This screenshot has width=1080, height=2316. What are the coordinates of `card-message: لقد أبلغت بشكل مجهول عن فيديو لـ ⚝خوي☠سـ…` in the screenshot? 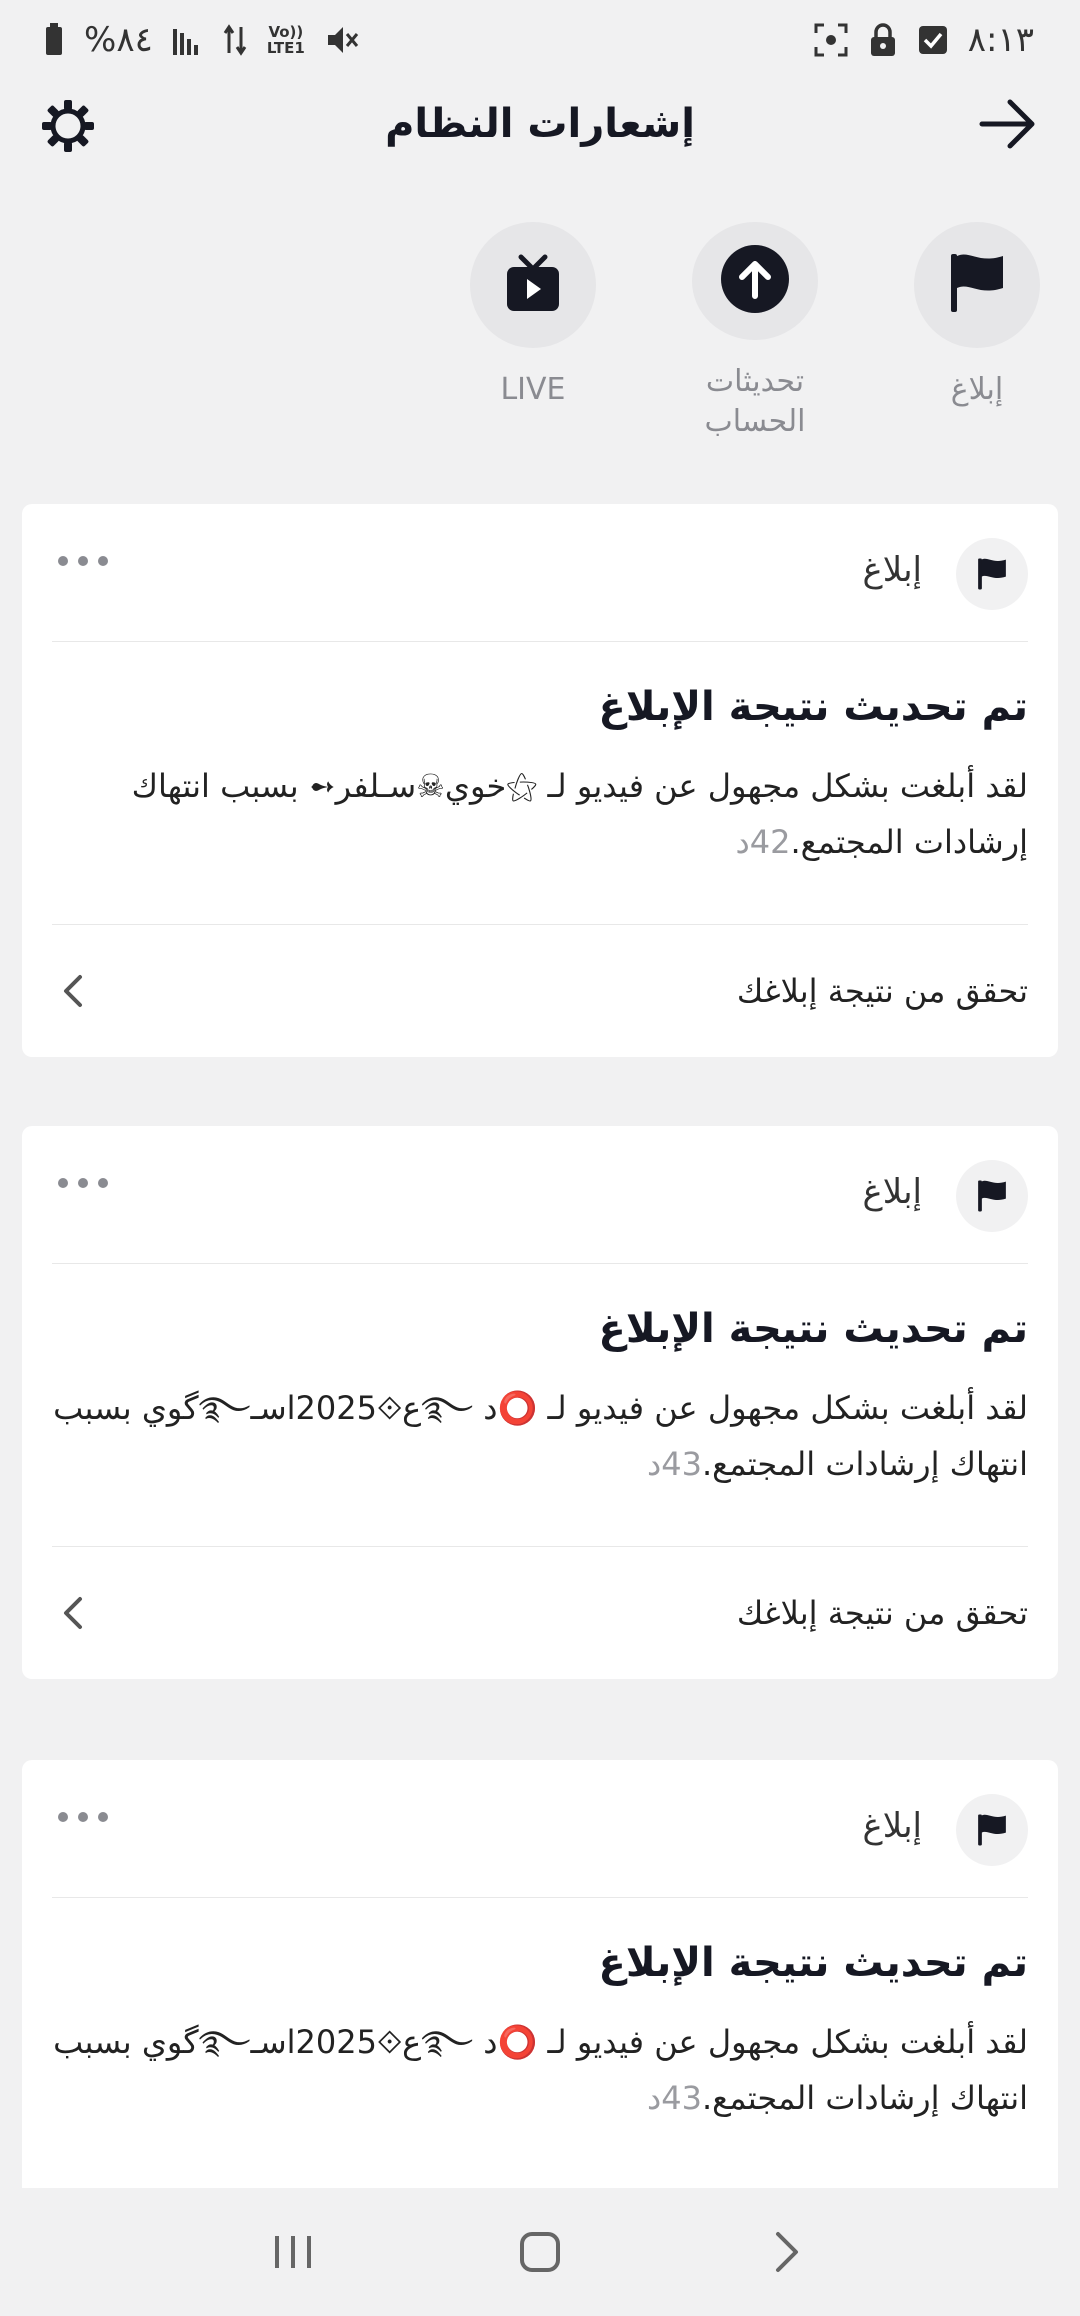 It's located at (540, 814).